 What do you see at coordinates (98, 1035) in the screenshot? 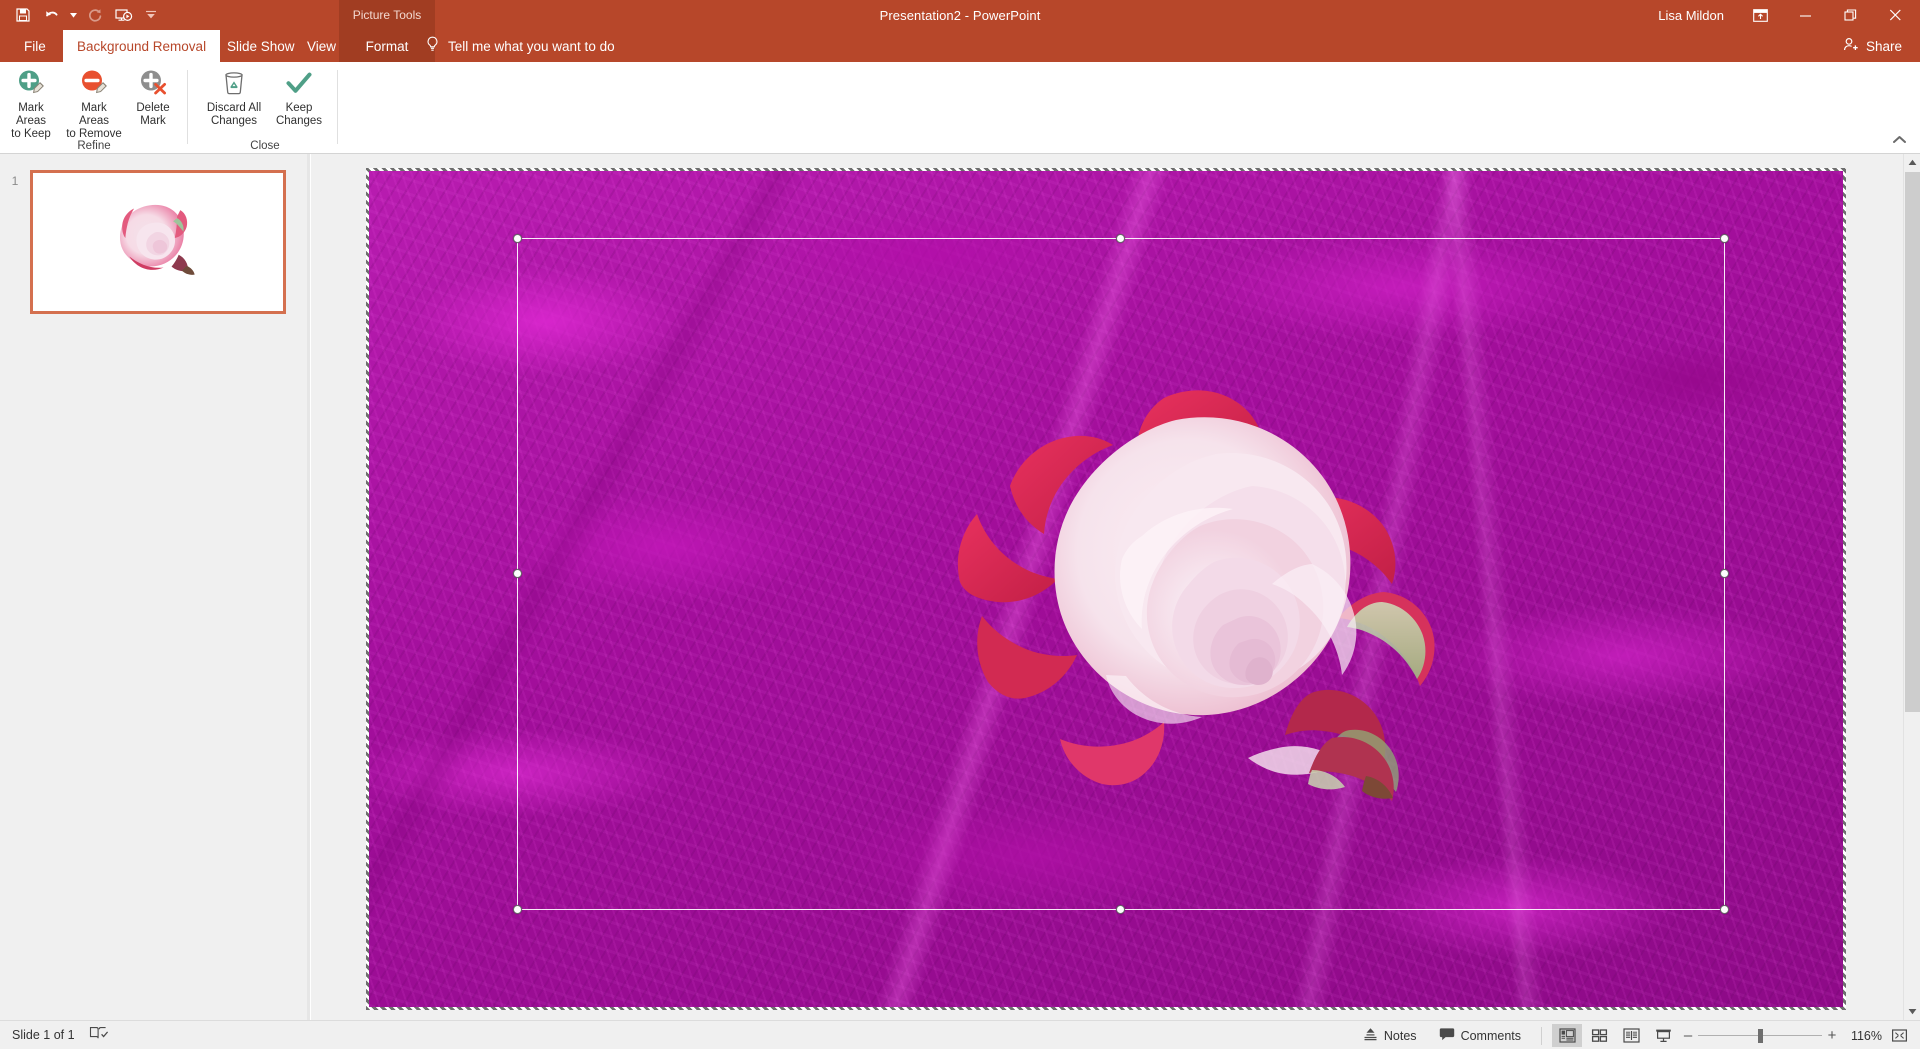
I see `accessibility-checker-icon` at bounding box center [98, 1035].